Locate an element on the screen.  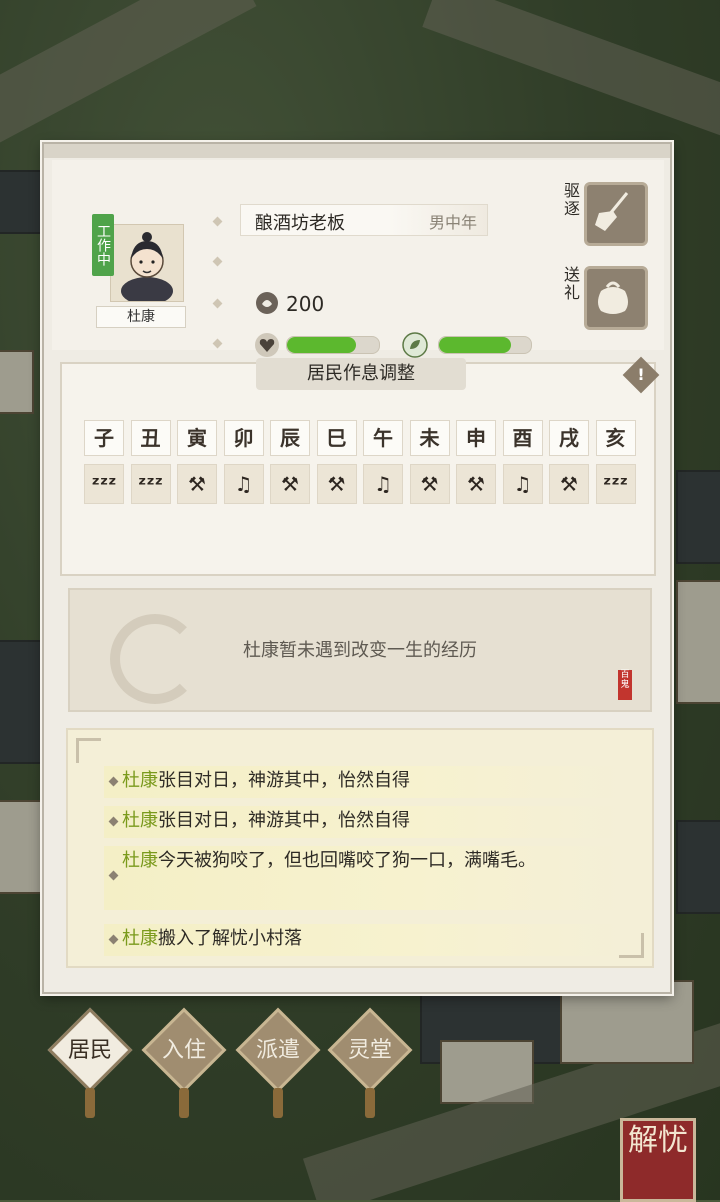
portrait-icon is located at coordinates (147, 266).